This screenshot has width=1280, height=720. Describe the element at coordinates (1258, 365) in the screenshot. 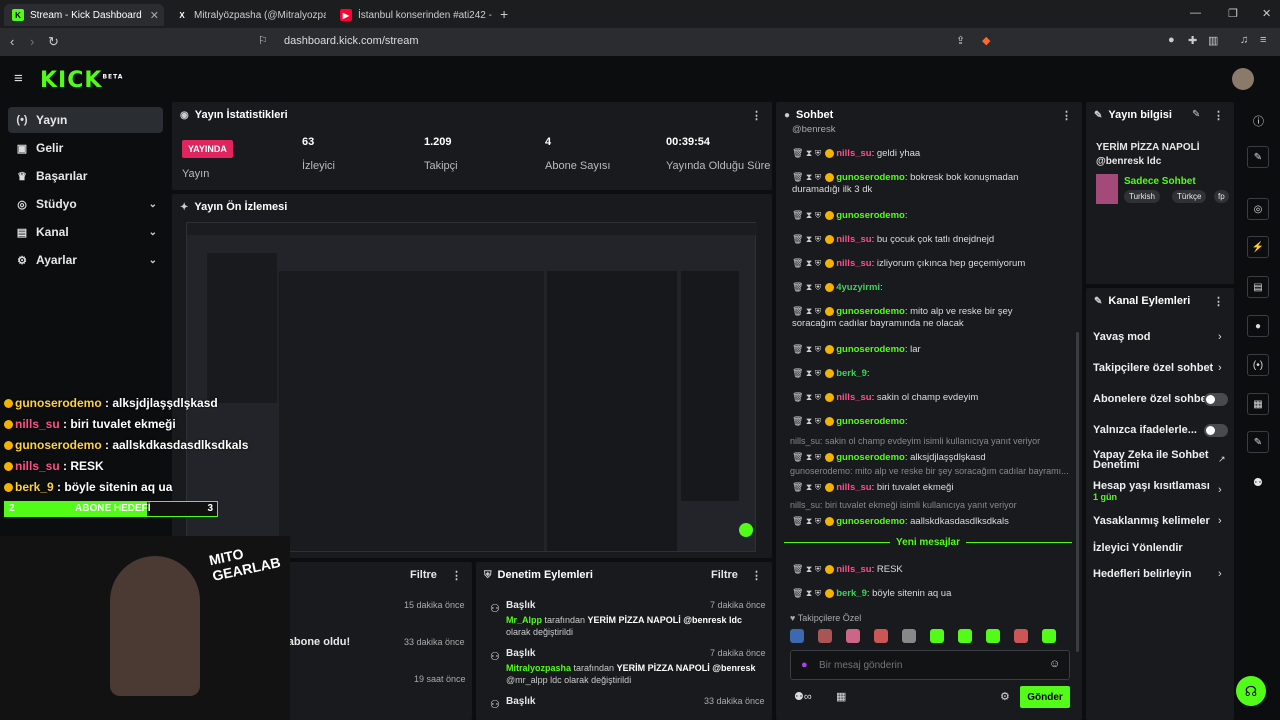

I see `broadcast-icon: (•)` at that location.